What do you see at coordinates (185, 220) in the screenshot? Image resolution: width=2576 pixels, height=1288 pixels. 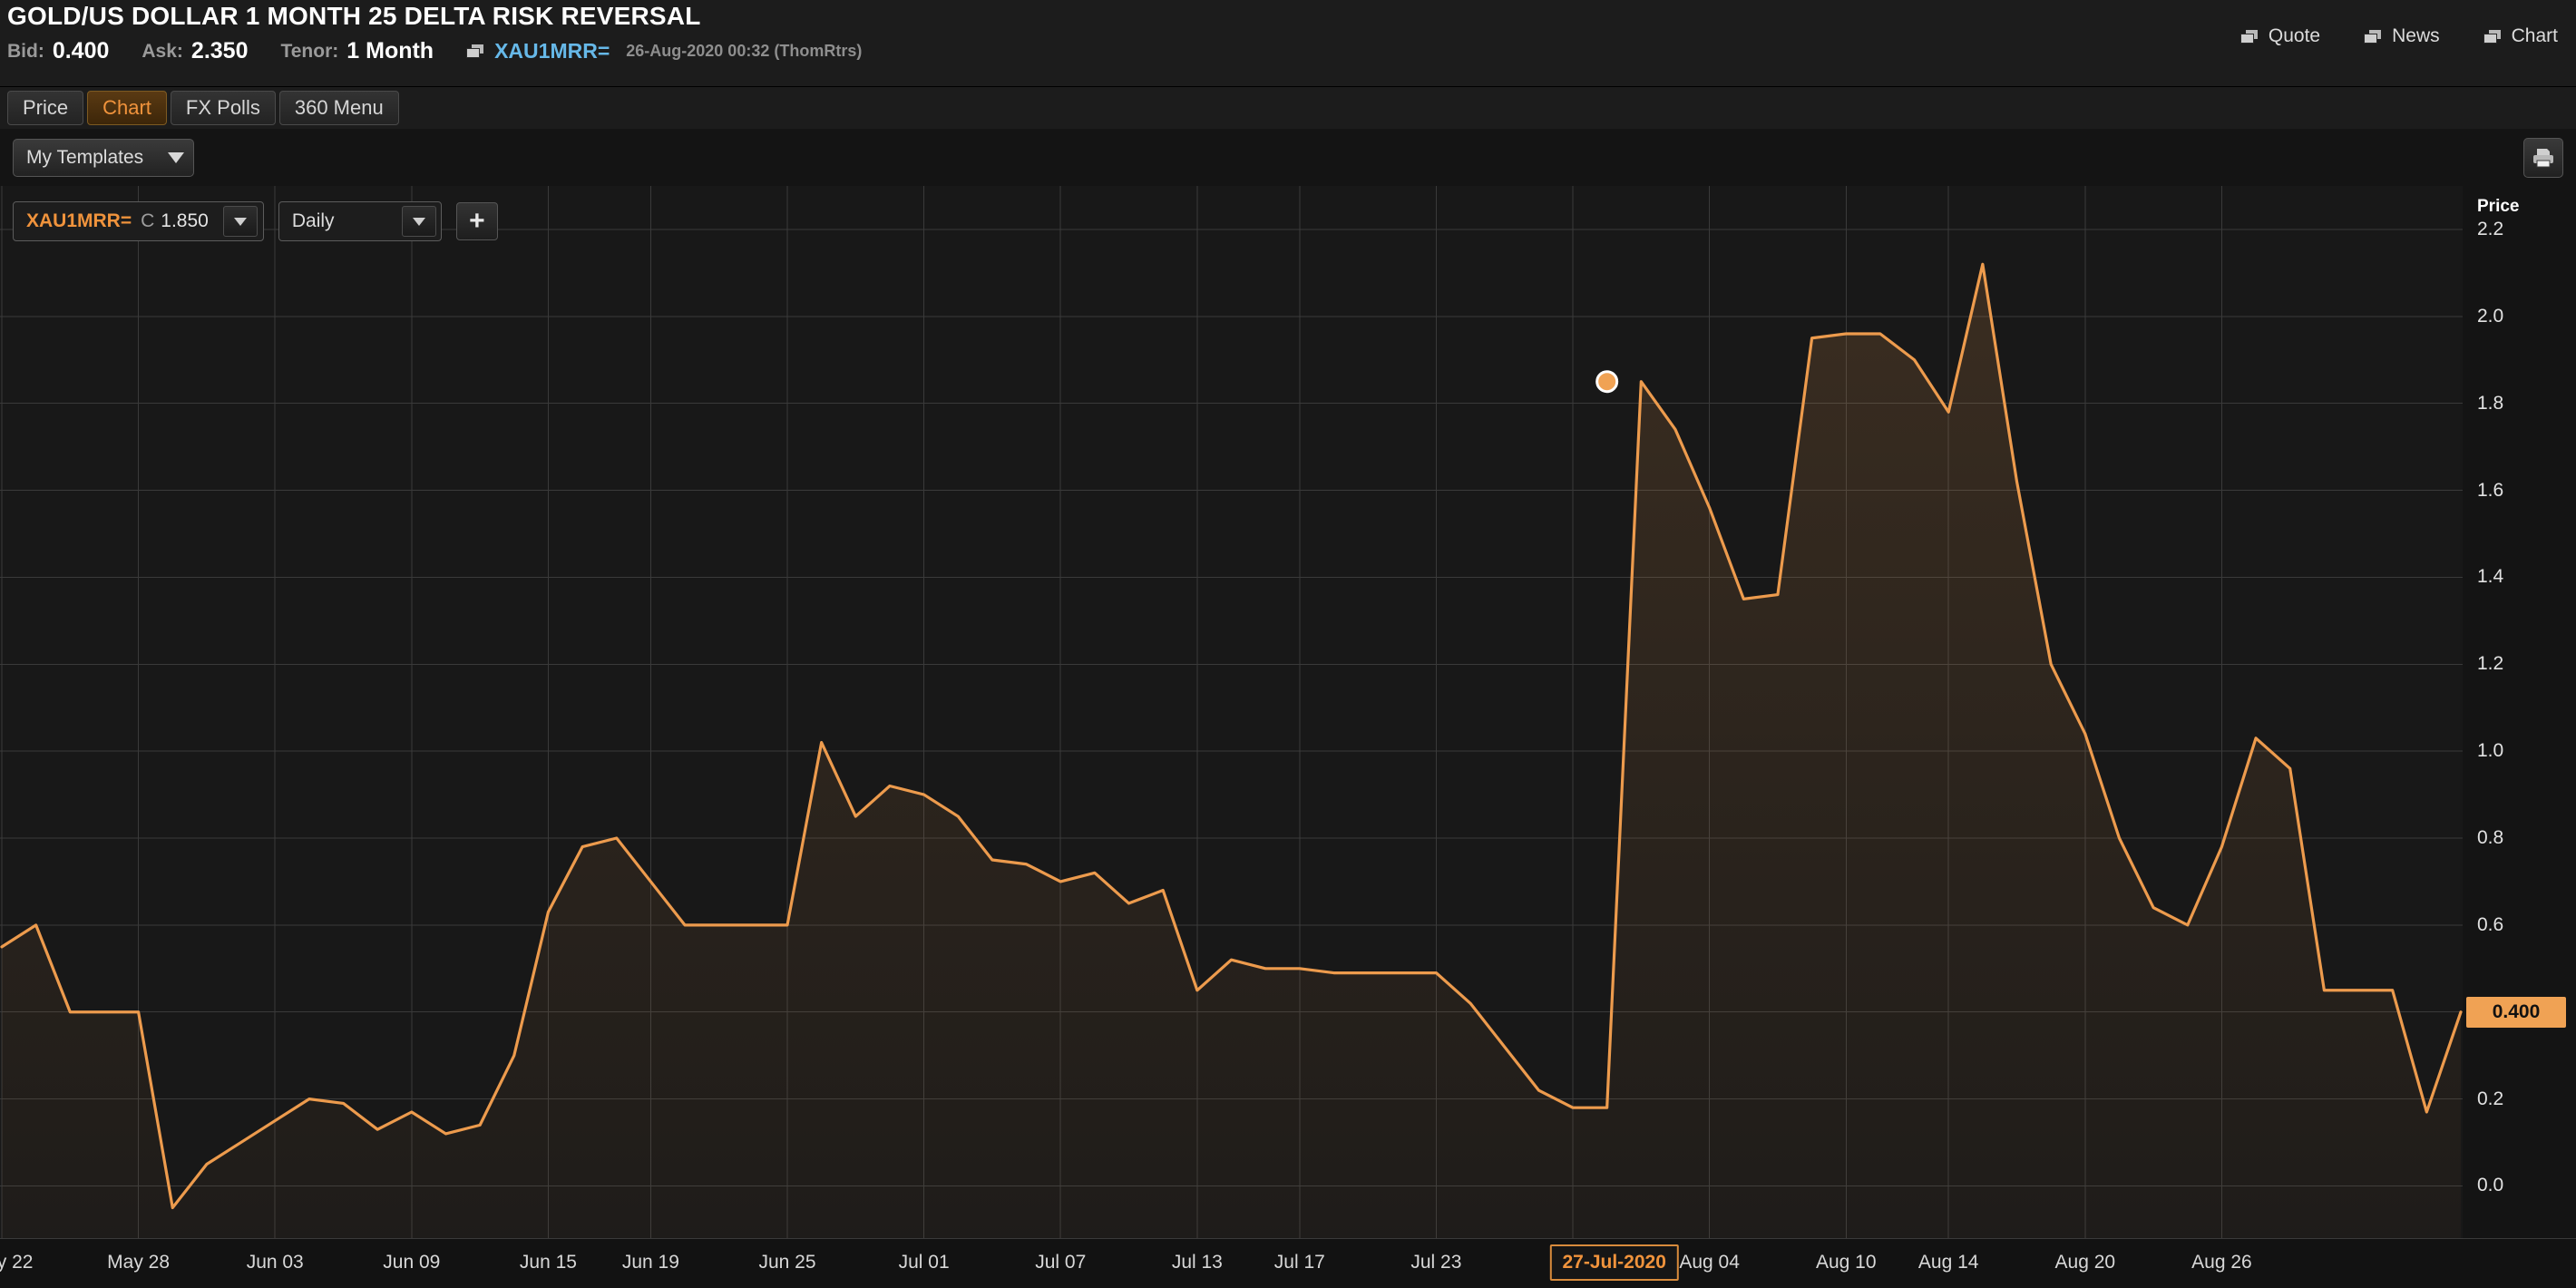 I see `instrument-field-value: 1.850` at bounding box center [185, 220].